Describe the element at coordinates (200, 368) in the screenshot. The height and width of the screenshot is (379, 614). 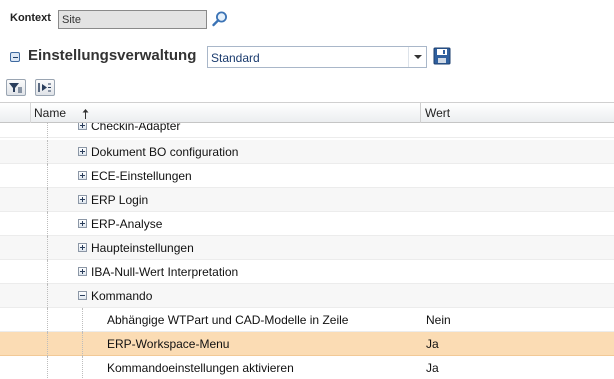
I see `setting-label: Kommandoeinstellungen aktivieren` at that location.